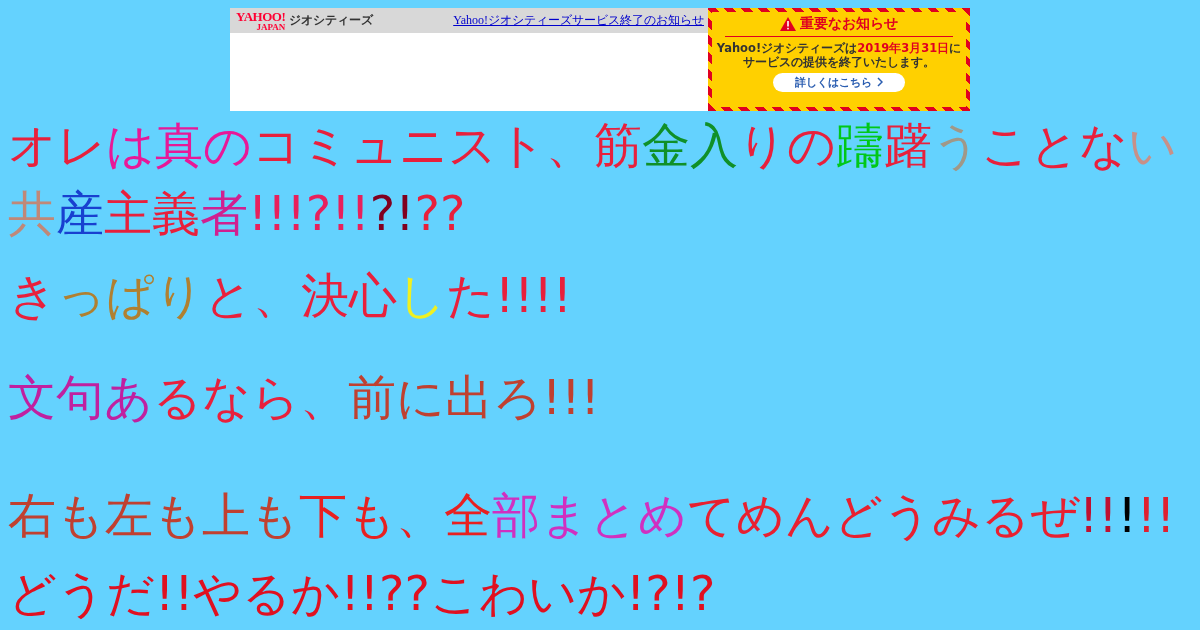 The height and width of the screenshot is (630, 1200). What do you see at coordinates (290, 295) in the screenshot?
I see `message-line: き っぱり と、決心 し た!!!!` at bounding box center [290, 295].